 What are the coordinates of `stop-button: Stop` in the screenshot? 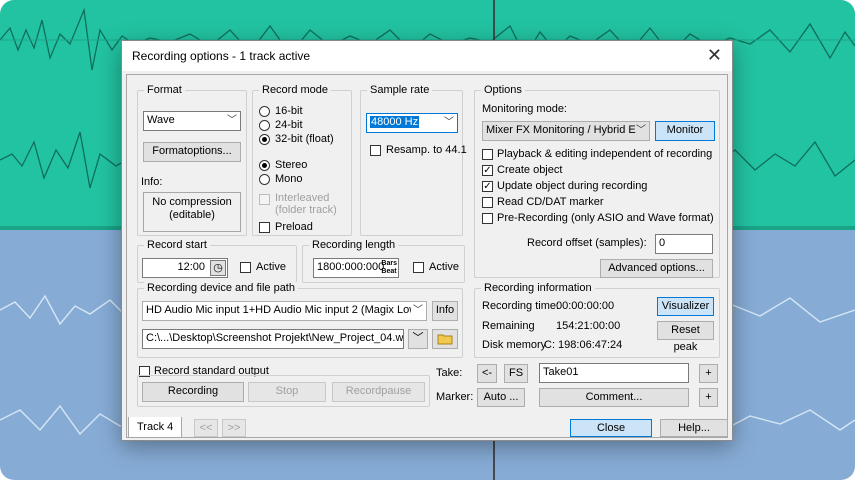 It's located at (287, 392).